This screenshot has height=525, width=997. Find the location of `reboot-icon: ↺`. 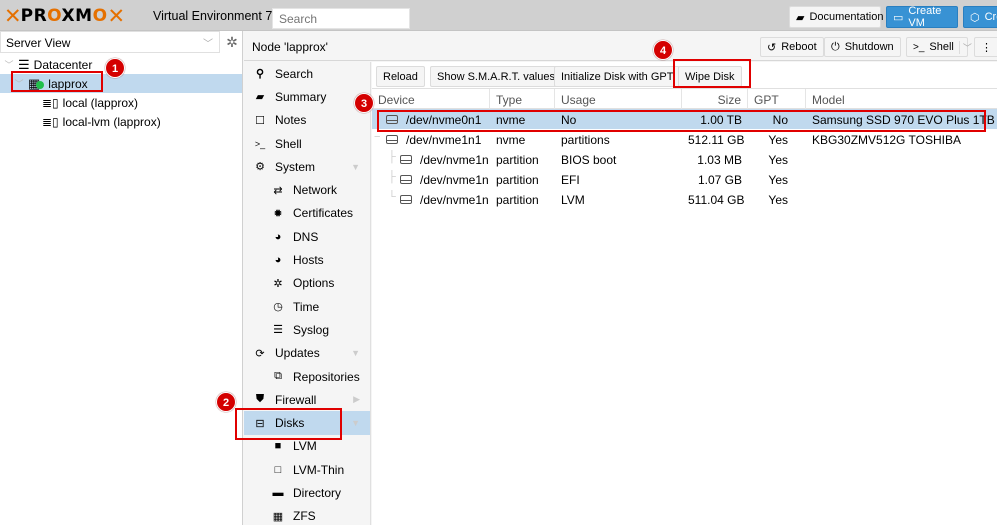

reboot-icon: ↺ is located at coordinates (772, 47).